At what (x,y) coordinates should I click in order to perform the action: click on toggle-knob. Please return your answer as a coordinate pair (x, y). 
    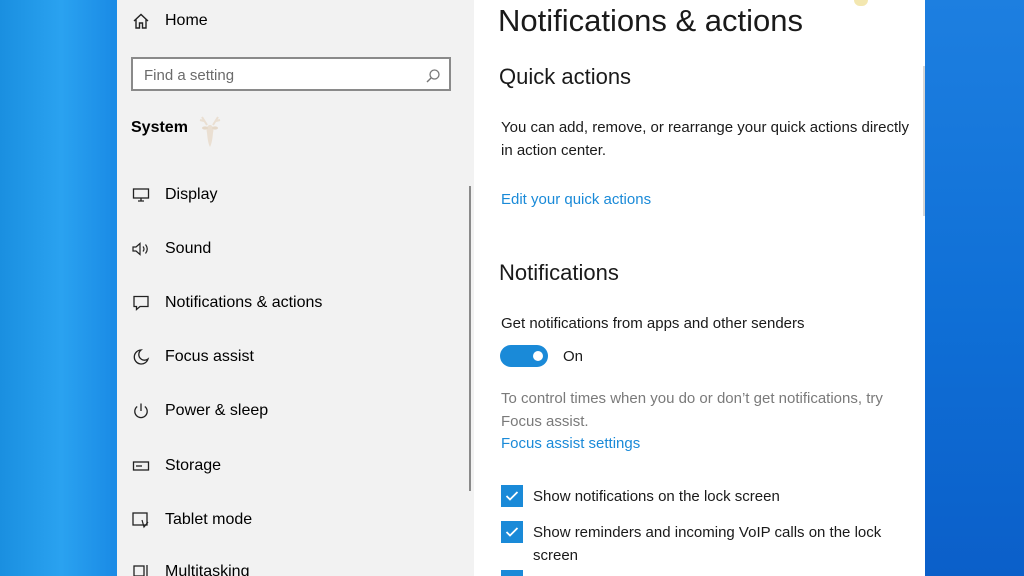
    Looking at the image, I should click on (538, 356).